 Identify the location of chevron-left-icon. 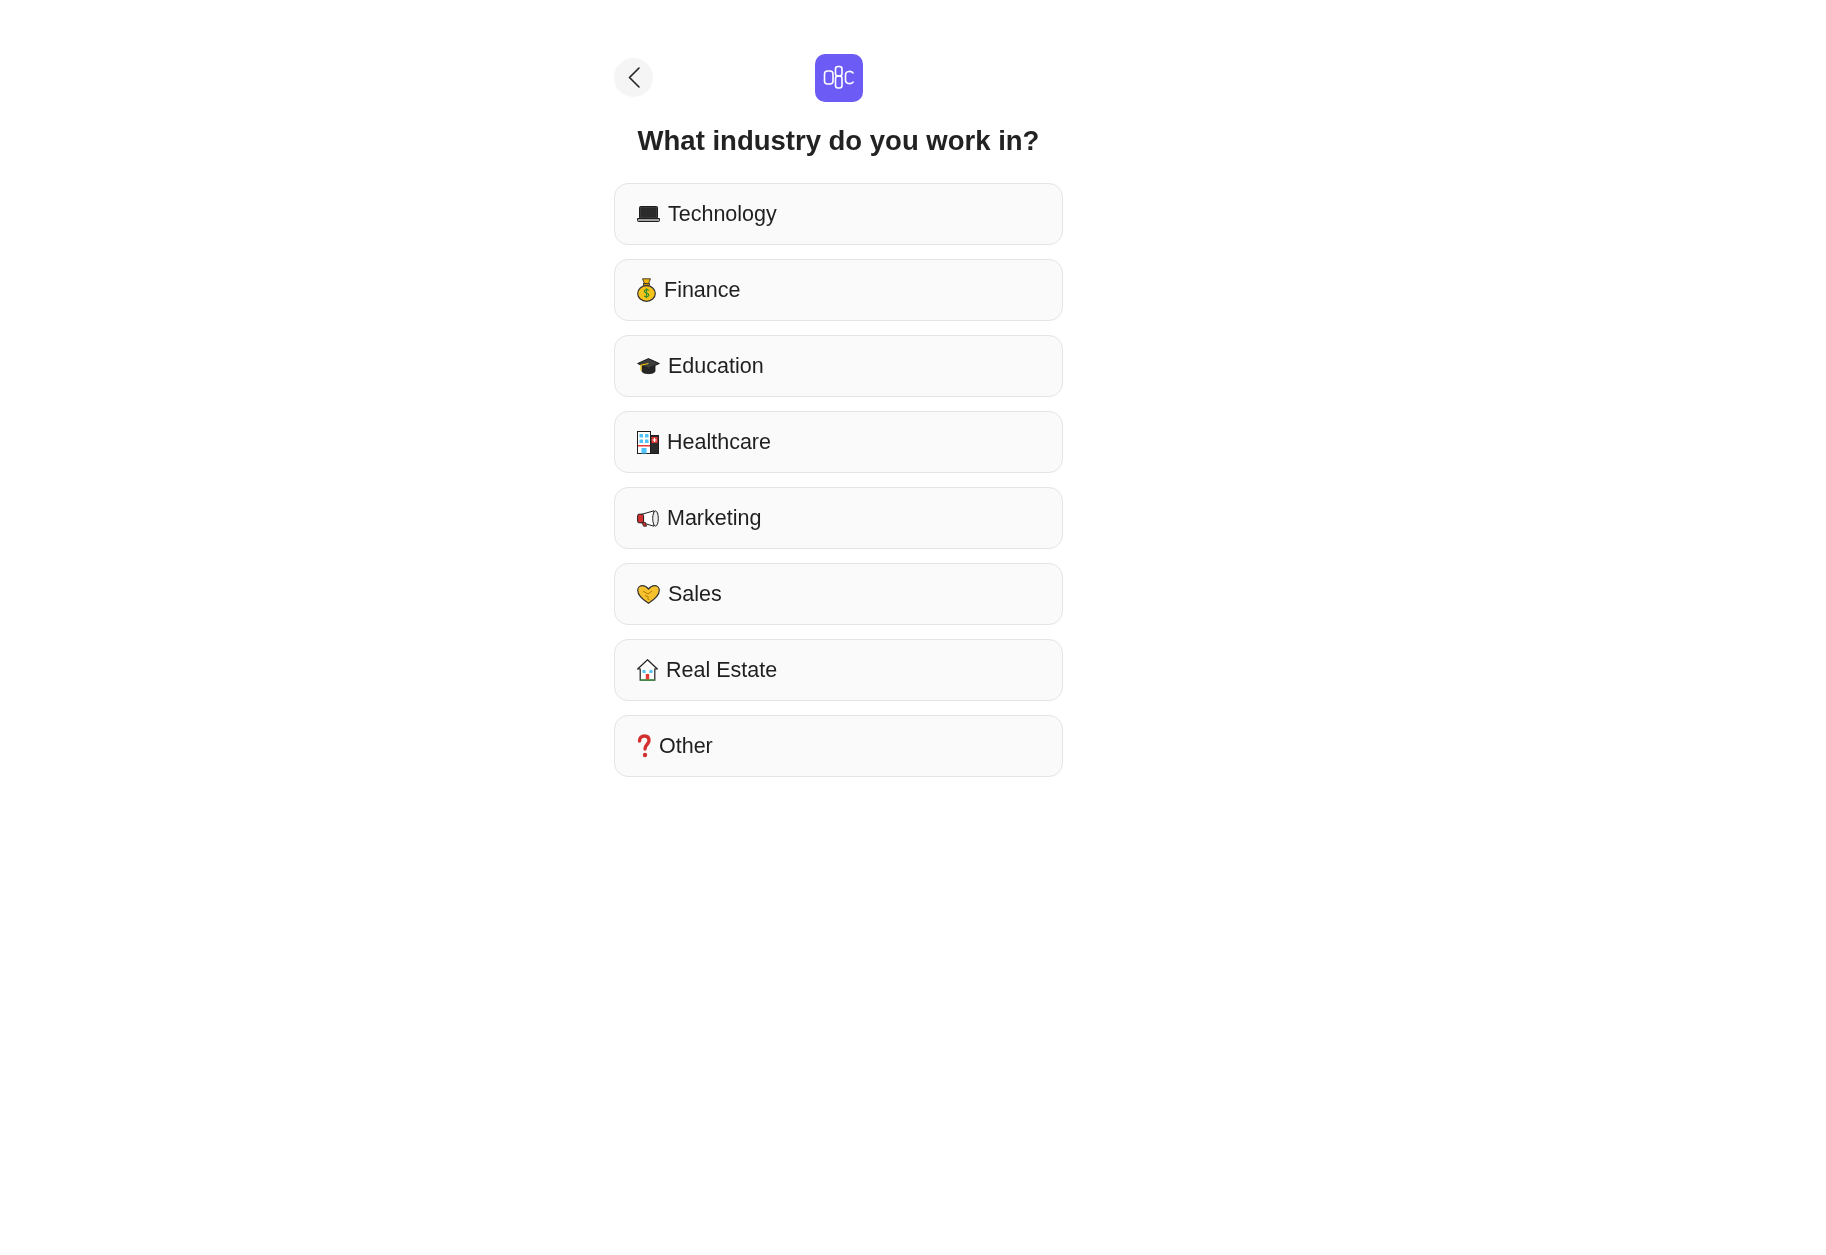
(633, 77).